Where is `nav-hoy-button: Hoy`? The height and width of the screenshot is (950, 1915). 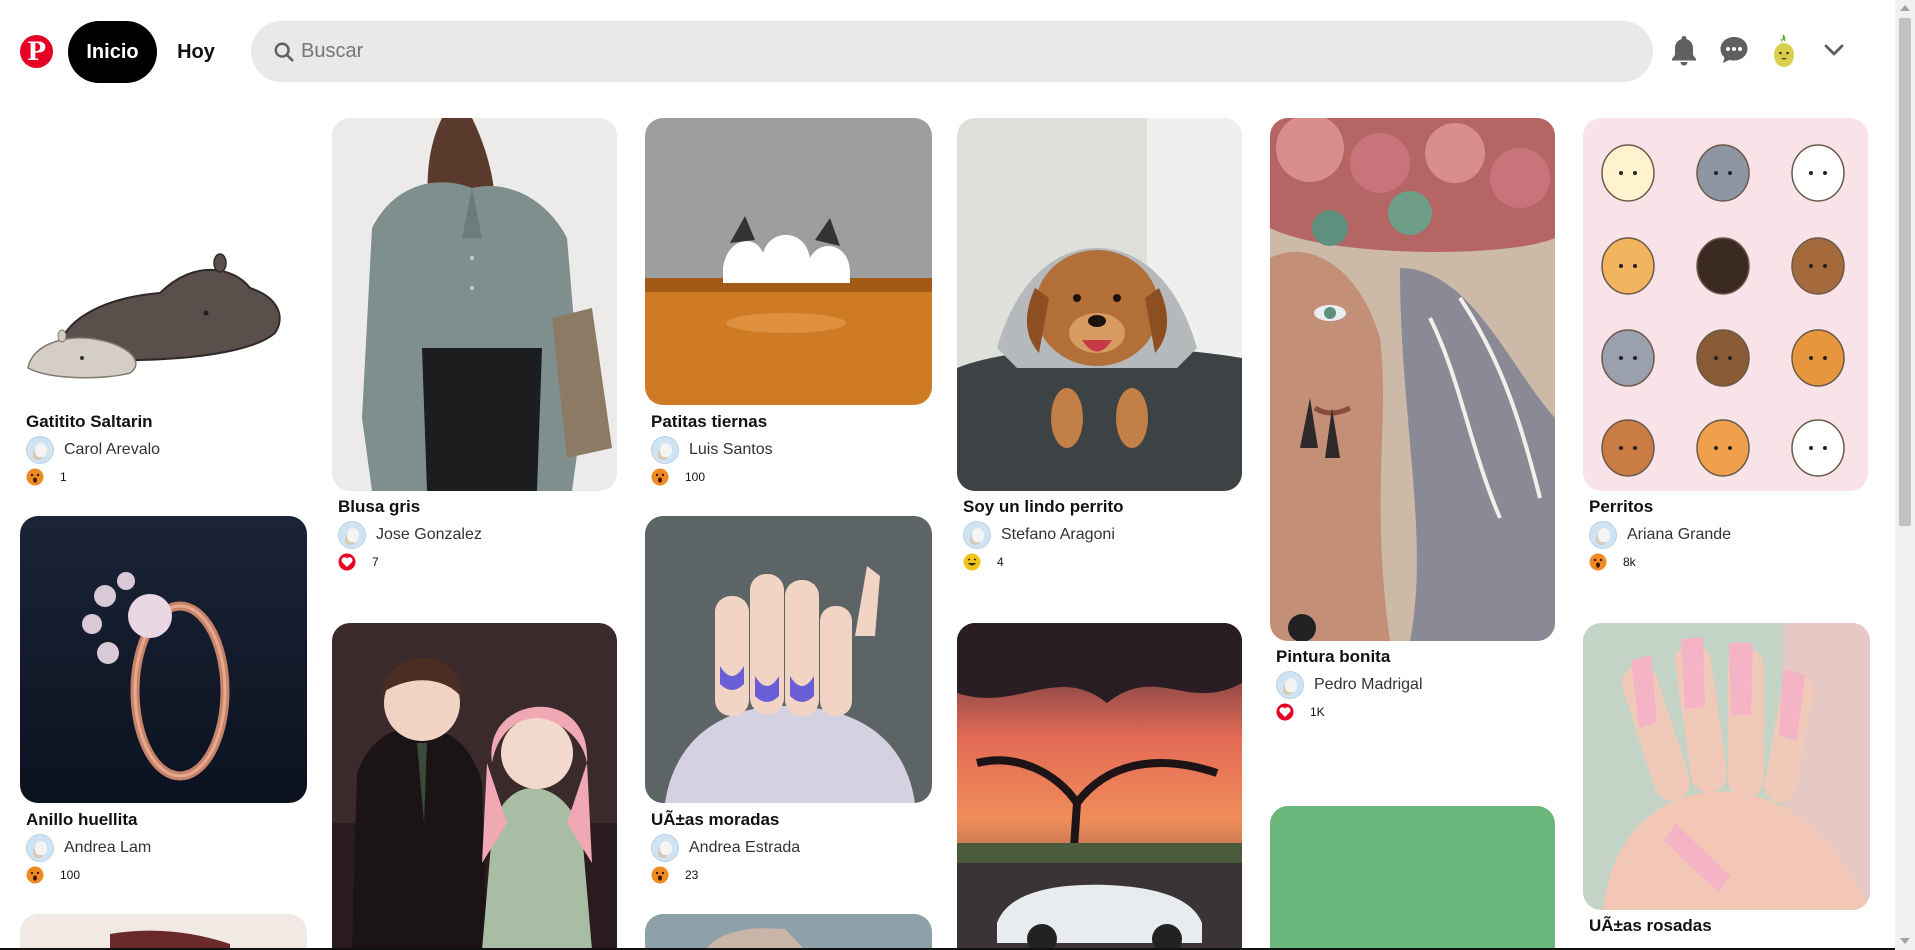
nav-hoy-button: Hoy is located at coordinates (196, 52).